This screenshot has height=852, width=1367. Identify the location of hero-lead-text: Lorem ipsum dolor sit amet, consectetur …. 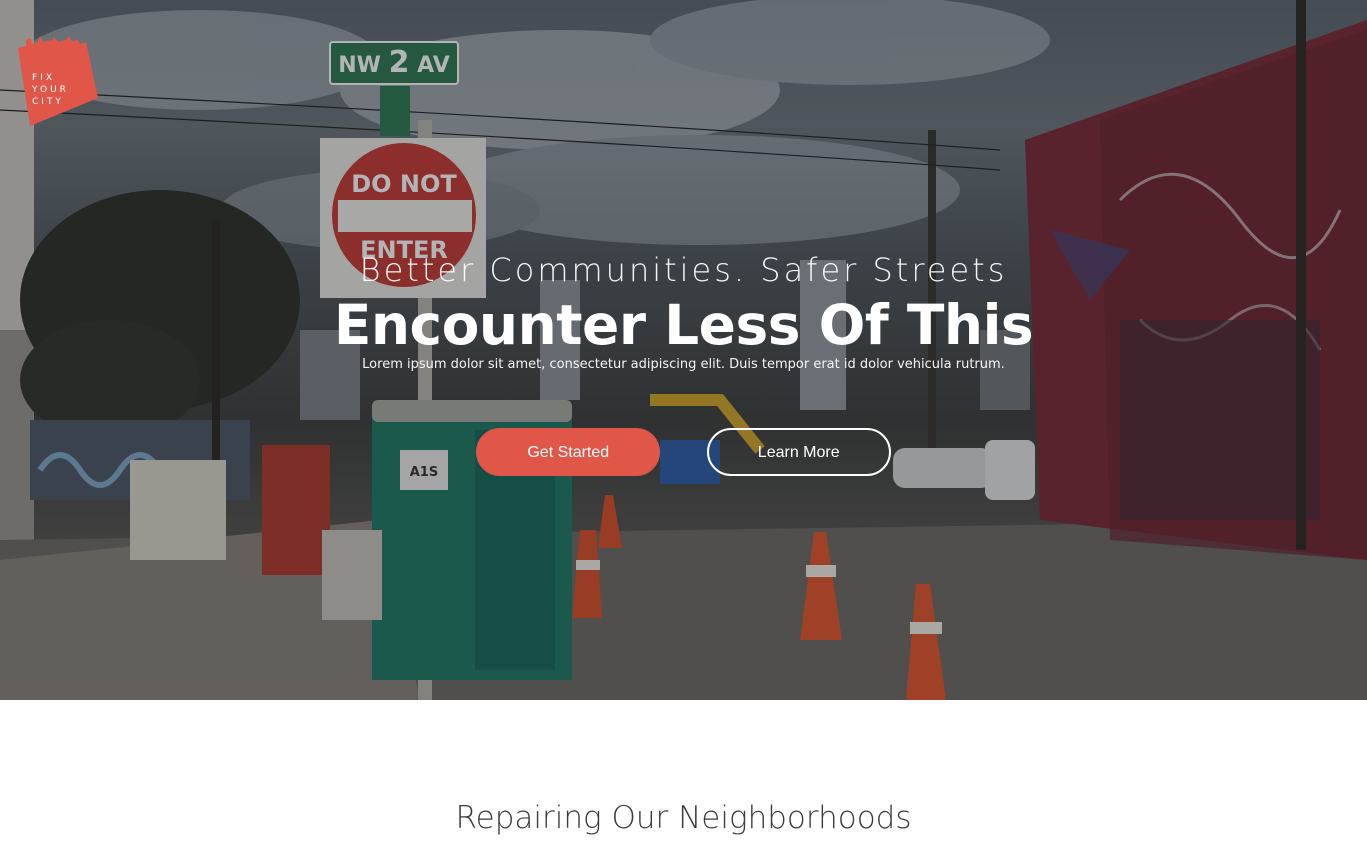
(683, 364).